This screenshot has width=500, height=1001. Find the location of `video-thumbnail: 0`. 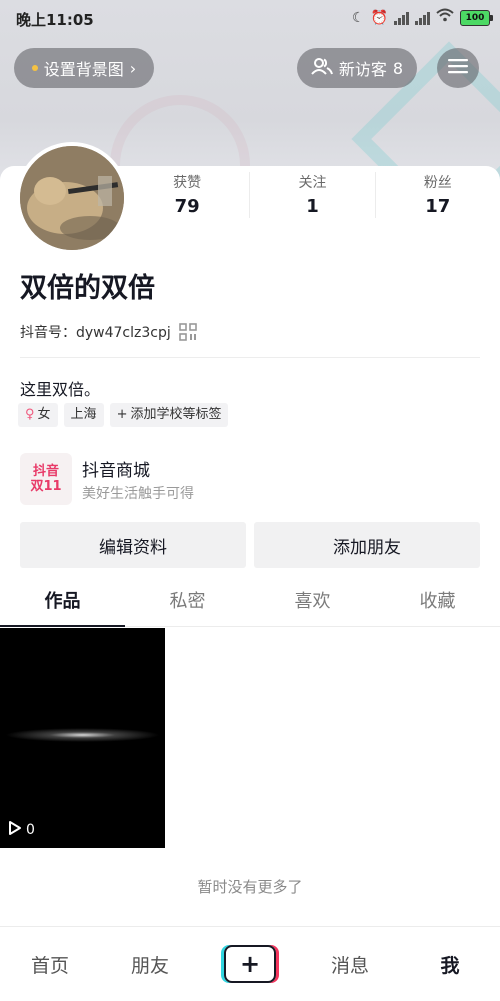

video-thumbnail: 0 is located at coordinates (82, 738).